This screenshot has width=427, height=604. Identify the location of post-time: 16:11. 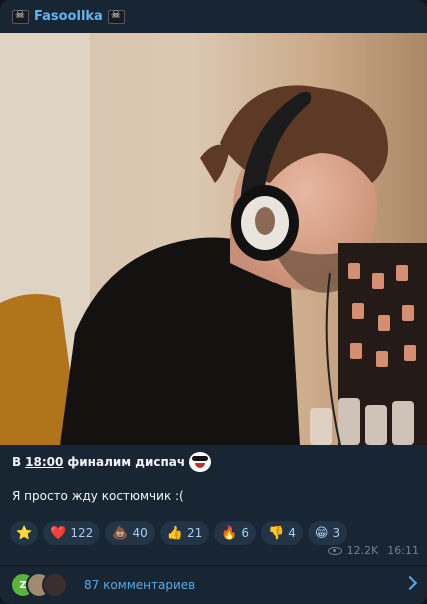
(403, 550).